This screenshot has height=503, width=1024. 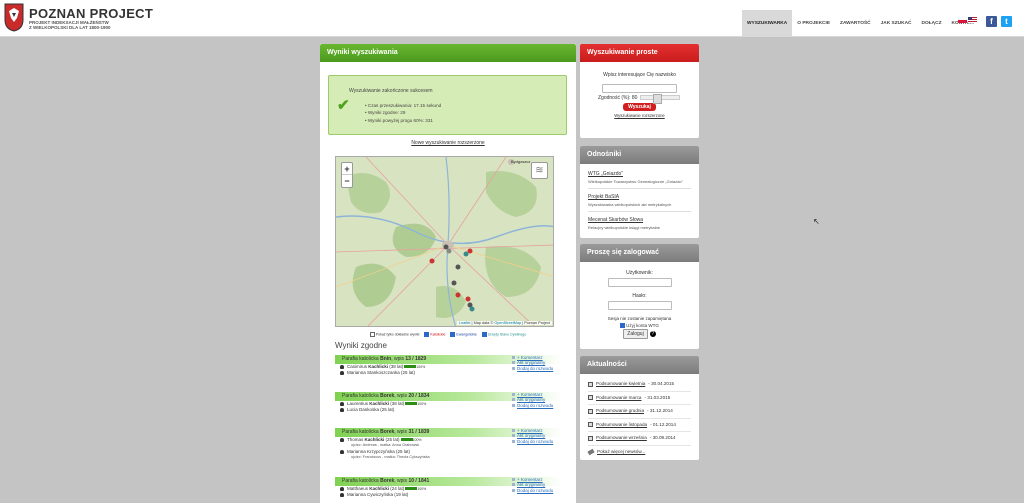 I want to click on map-zoom-control: + −, so click(x=347, y=175).